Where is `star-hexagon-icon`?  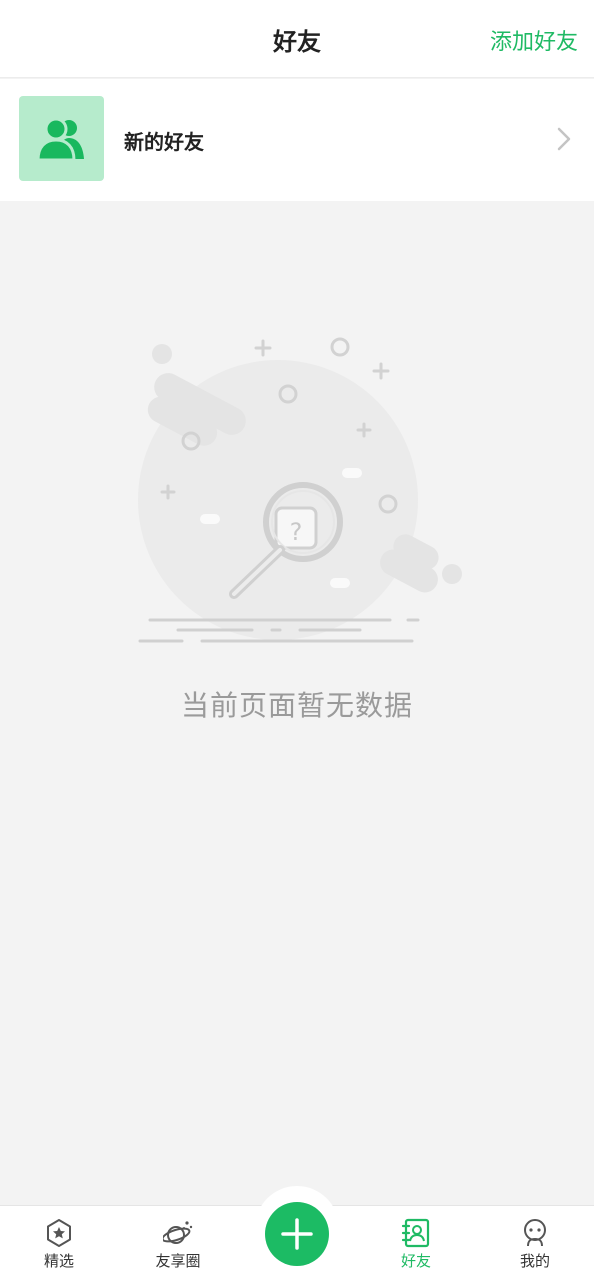 star-hexagon-icon is located at coordinates (59, 1233).